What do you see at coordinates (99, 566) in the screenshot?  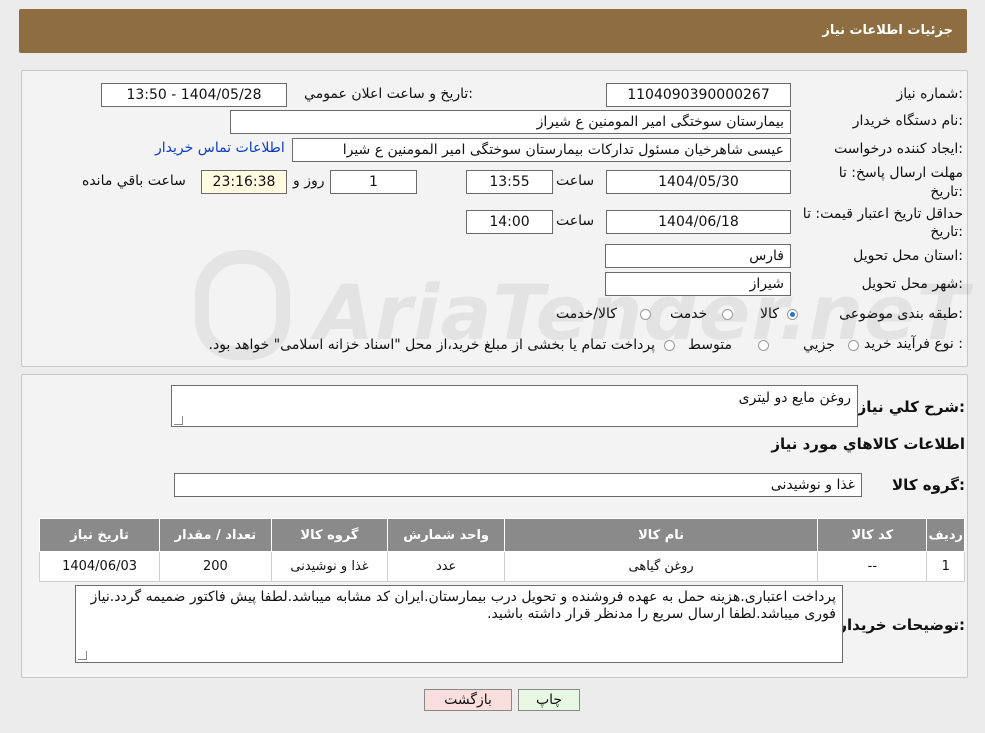 I see `cell-date: 1404/06/03` at bounding box center [99, 566].